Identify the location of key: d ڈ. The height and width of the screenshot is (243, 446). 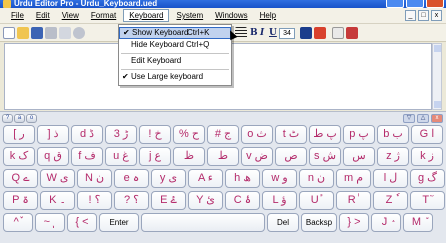
(87, 134).